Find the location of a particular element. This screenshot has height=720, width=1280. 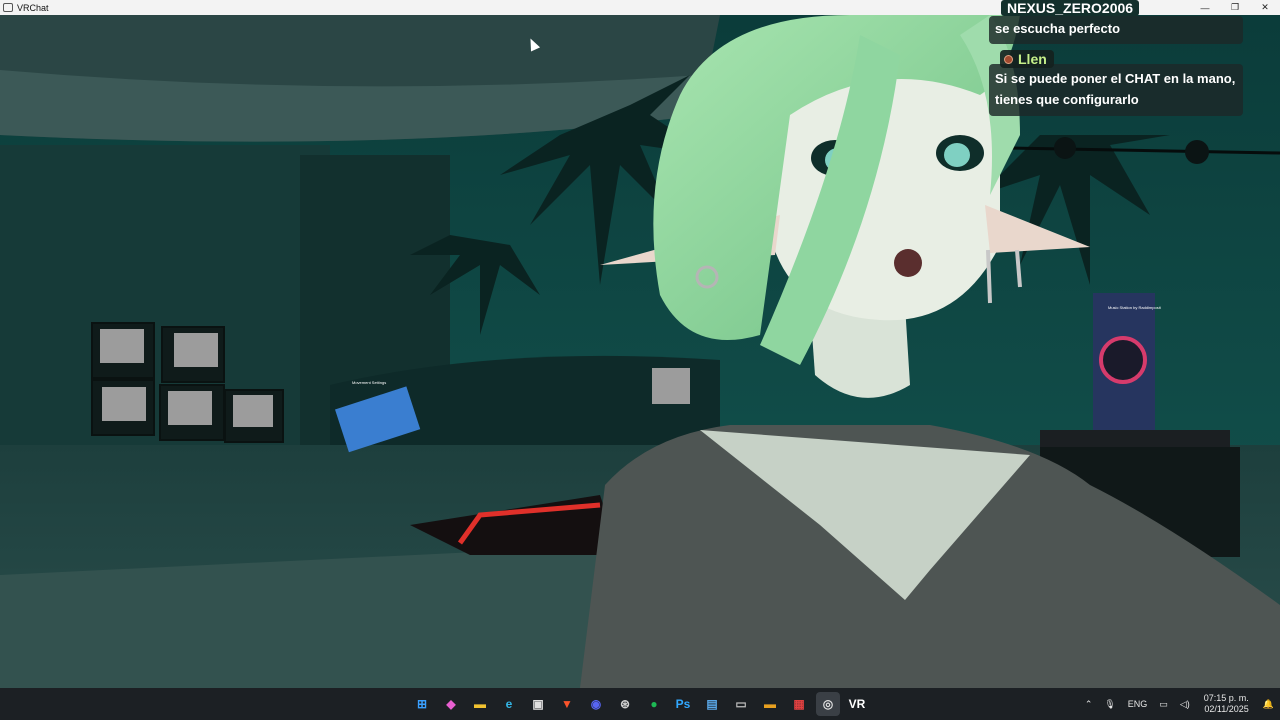

clock: 07:15 p. m. 02/11/2025 is located at coordinates (1226, 704).